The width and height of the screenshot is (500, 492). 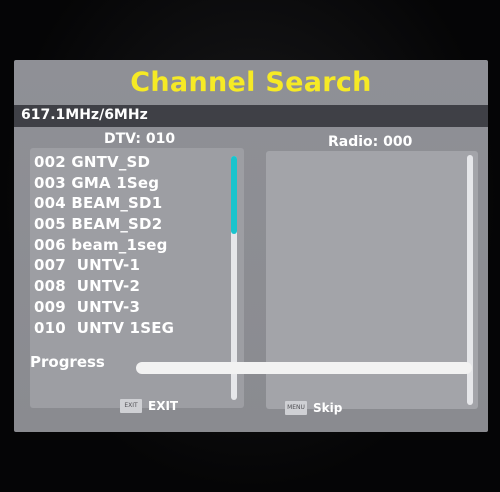 I want to click on radio-count-label: Radio: 000, so click(x=370, y=142).